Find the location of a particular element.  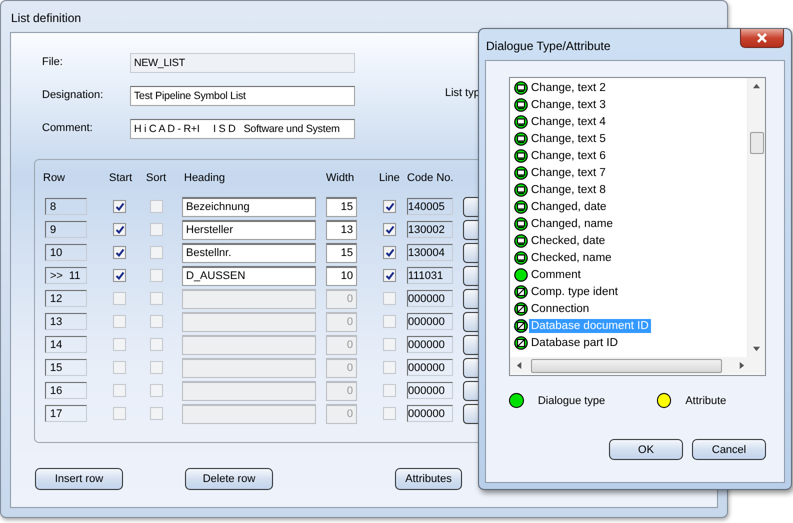

code-field: 111031 is located at coordinates (430, 275).